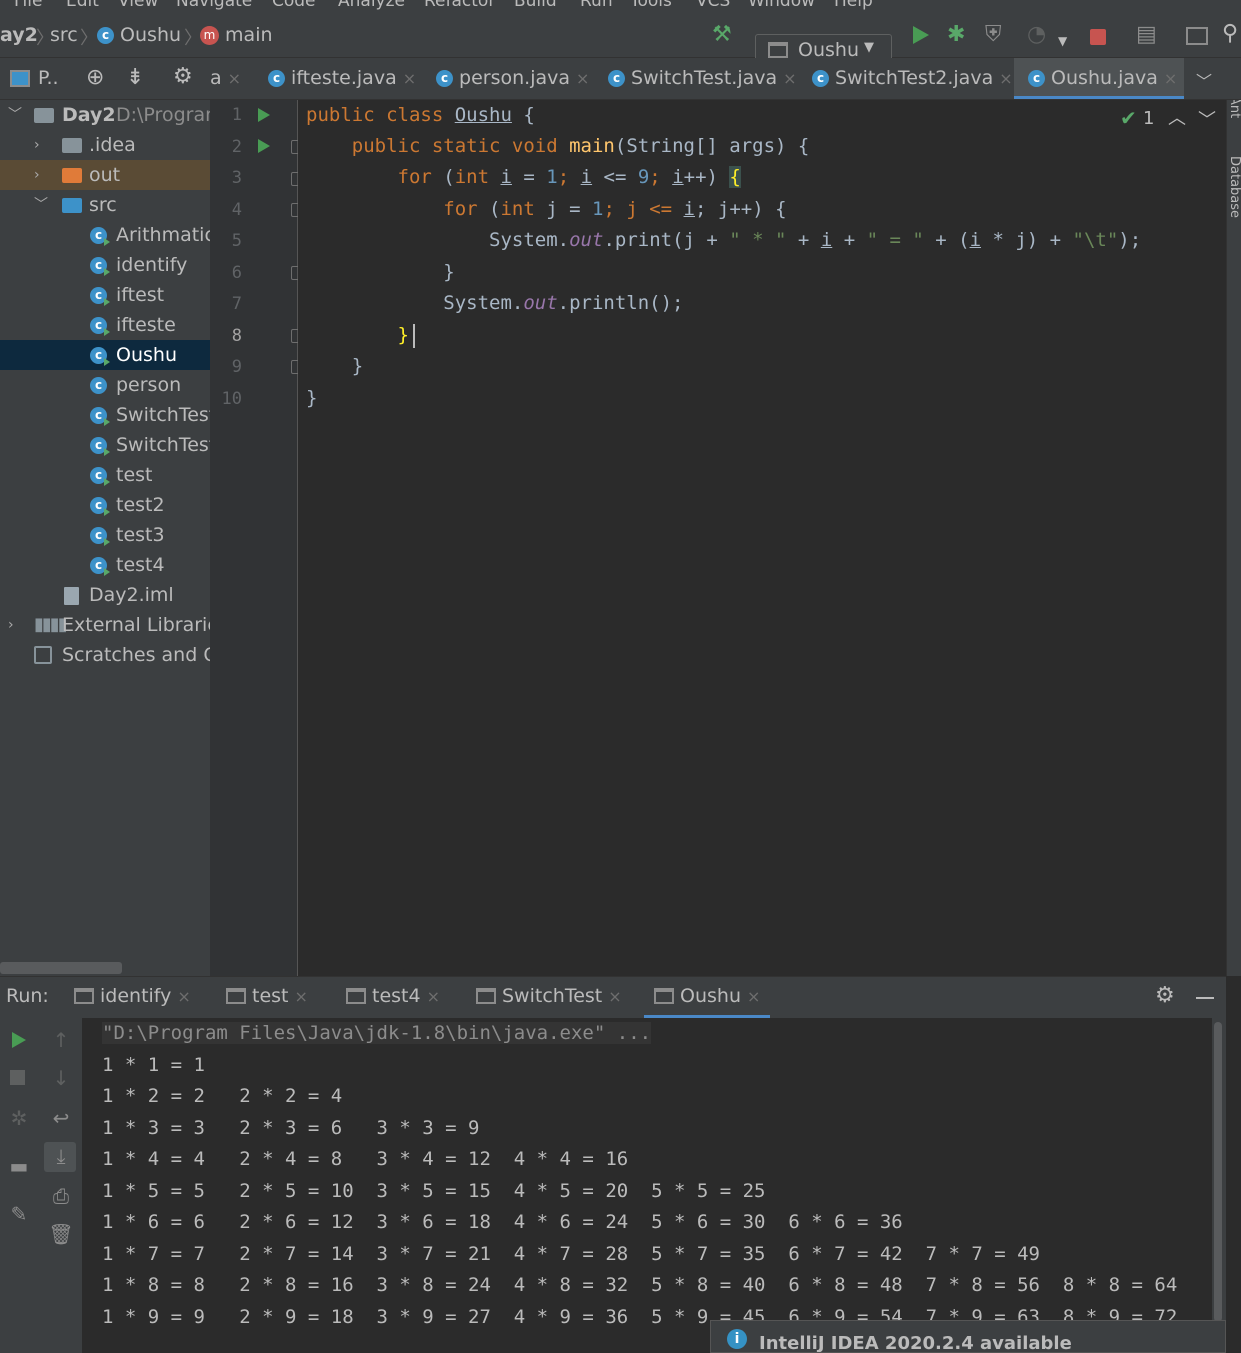 This screenshot has height=1353, width=1241. I want to click on coverage-shield-icon: ⛨, so click(993, 35).